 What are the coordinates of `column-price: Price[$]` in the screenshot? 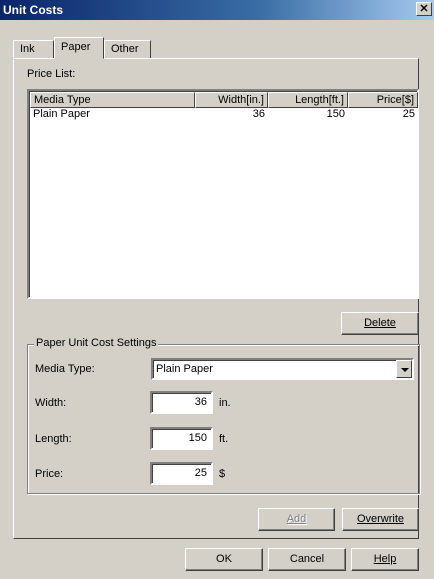 It's located at (383, 100).